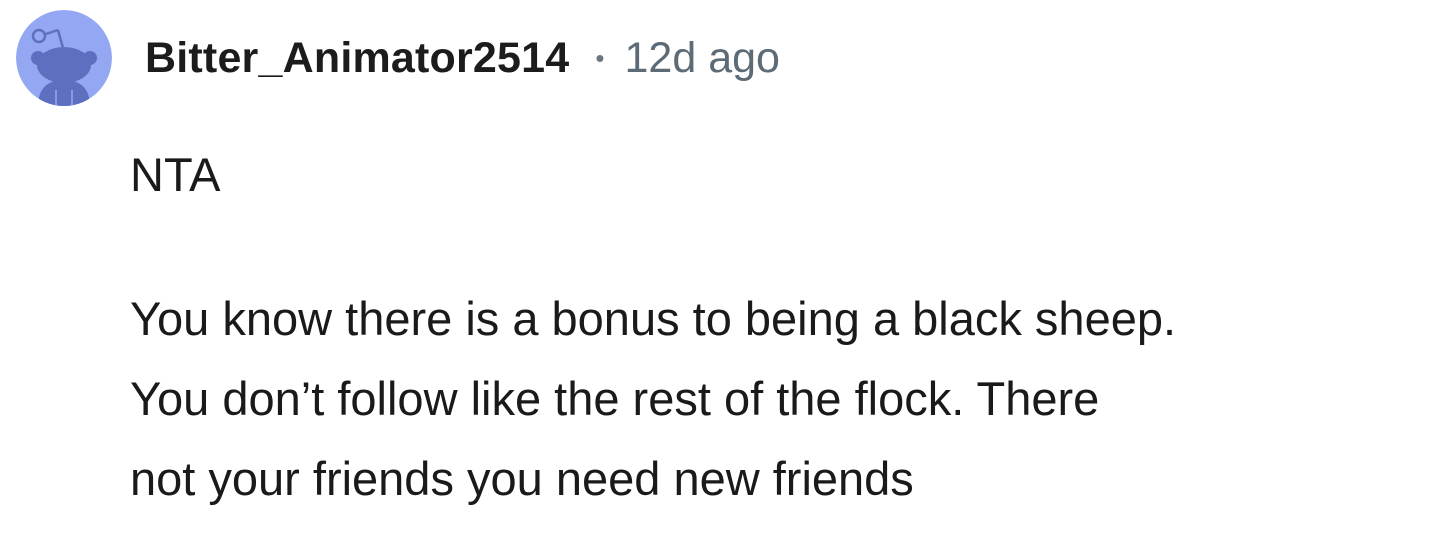 This screenshot has height=534, width=1436. What do you see at coordinates (522, 478) in the screenshot?
I see `comment-line: not your friends you need new friends` at bounding box center [522, 478].